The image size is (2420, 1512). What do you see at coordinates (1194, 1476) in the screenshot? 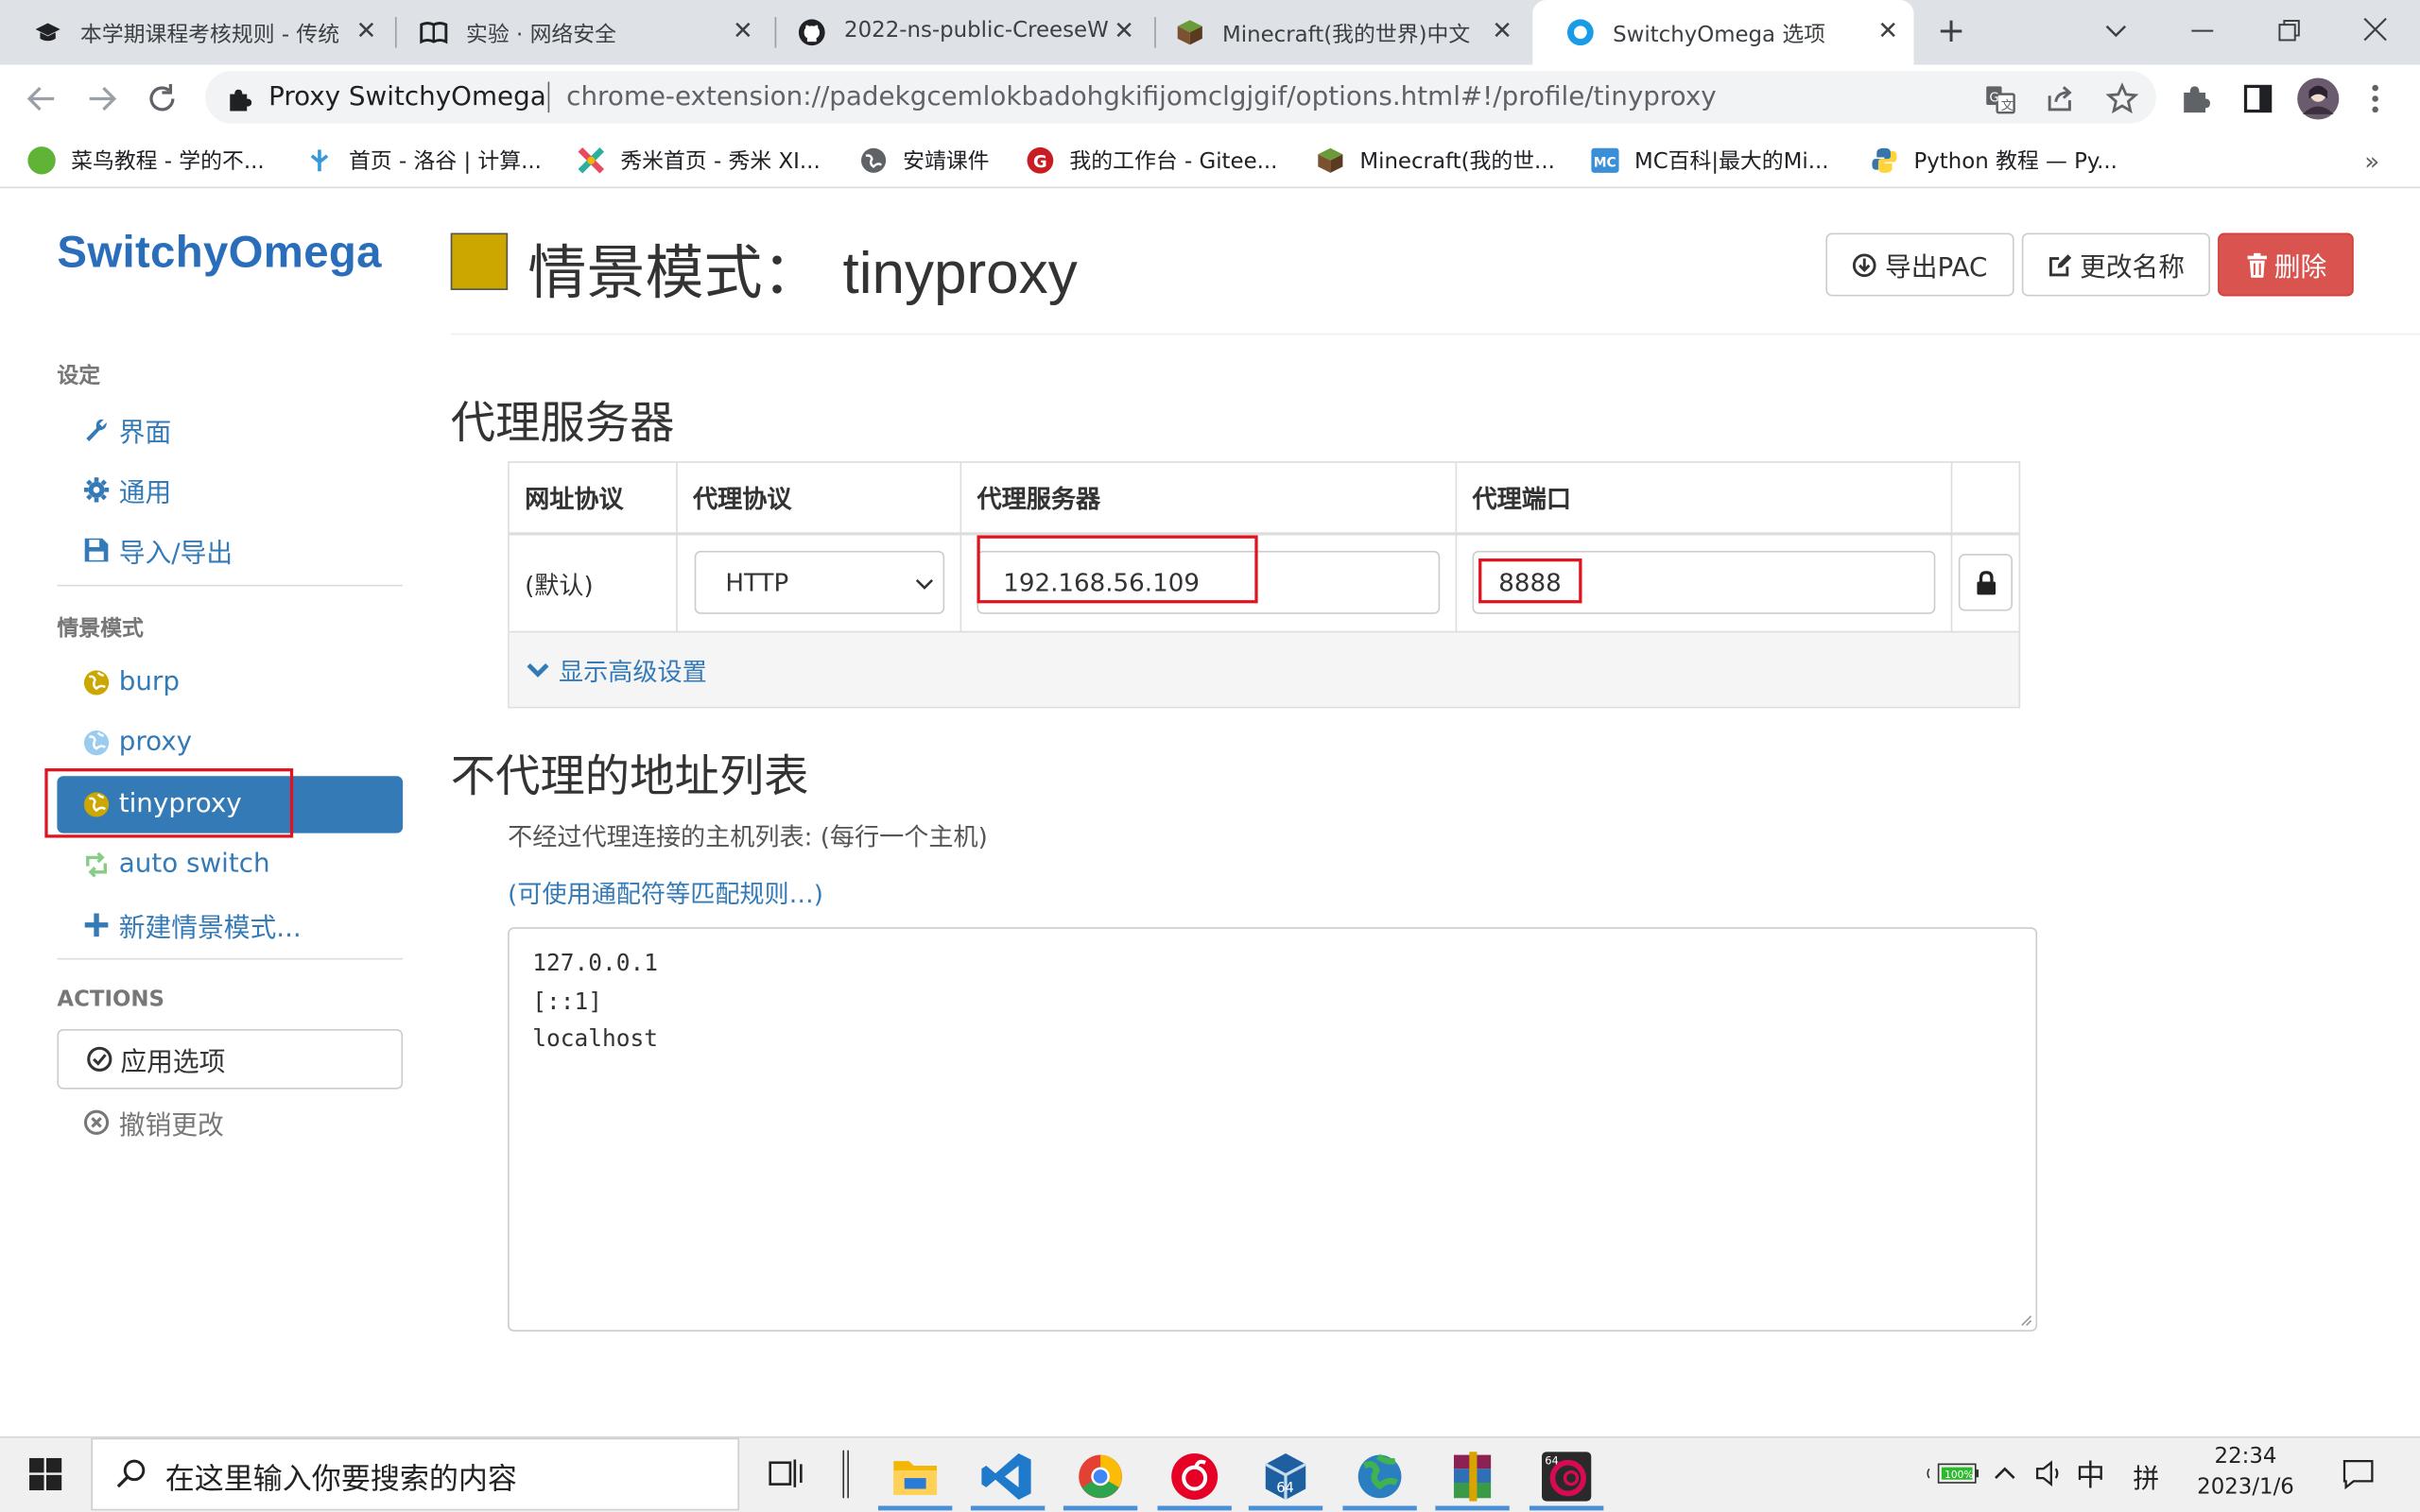
I see `netease-music-icon` at bounding box center [1194, 1476].